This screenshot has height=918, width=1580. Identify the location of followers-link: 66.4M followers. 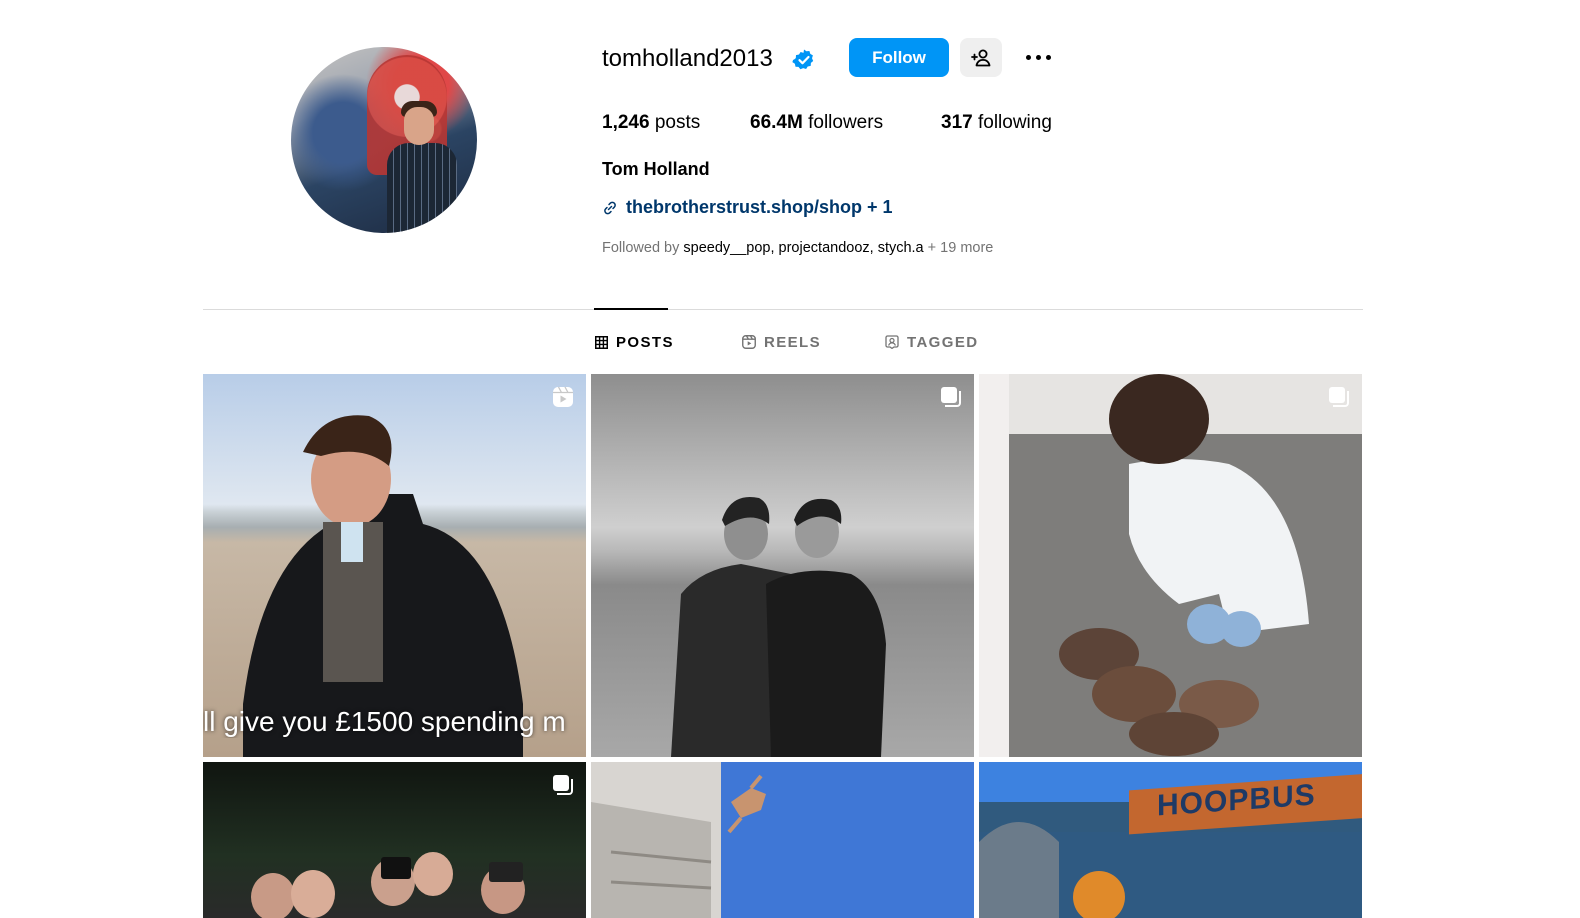
(816, 123).